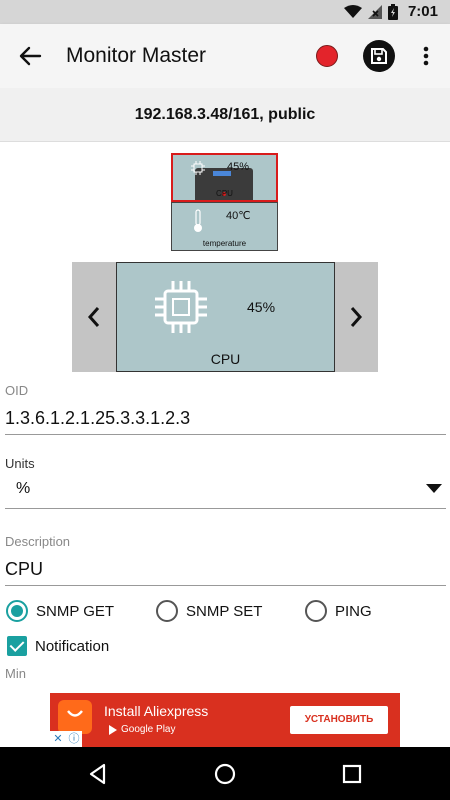 This screenshot has height=800, width=450. What do you see at coordinates (261, 307) in the screenshot?
I see `widget-value: 45%` at bounding box center [261, 307].